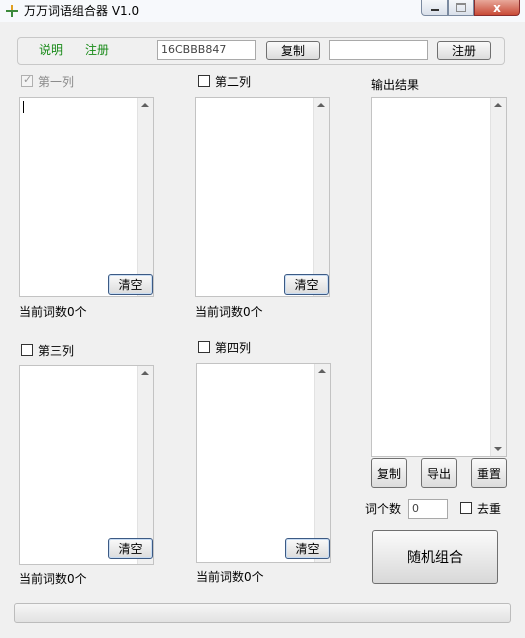  What do you see at coordinates (53, 579) in the screenshot?
I see `column3-word-count: 当前词数0个` at bounding box center [53, 579].